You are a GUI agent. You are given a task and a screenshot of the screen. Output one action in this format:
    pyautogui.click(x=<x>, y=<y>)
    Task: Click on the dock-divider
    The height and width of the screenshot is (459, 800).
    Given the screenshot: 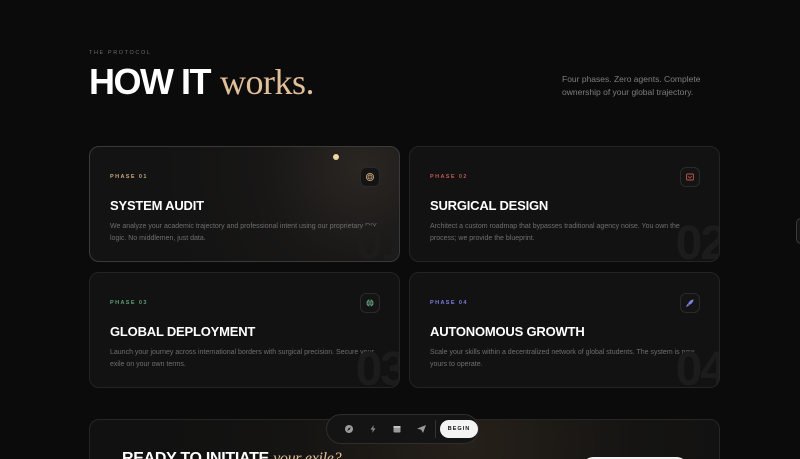 What is the action you would take?
    pyautogui.click(x=435, y=429)
    